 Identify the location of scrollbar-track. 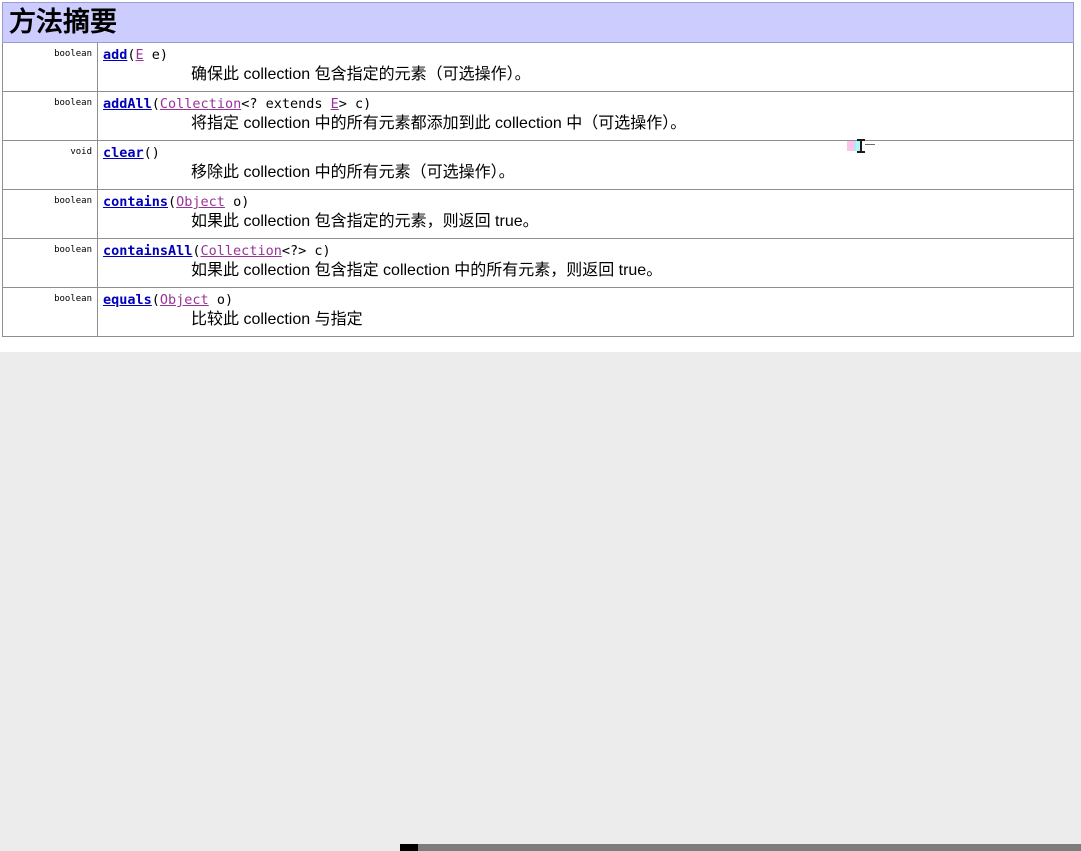
(740, 847).